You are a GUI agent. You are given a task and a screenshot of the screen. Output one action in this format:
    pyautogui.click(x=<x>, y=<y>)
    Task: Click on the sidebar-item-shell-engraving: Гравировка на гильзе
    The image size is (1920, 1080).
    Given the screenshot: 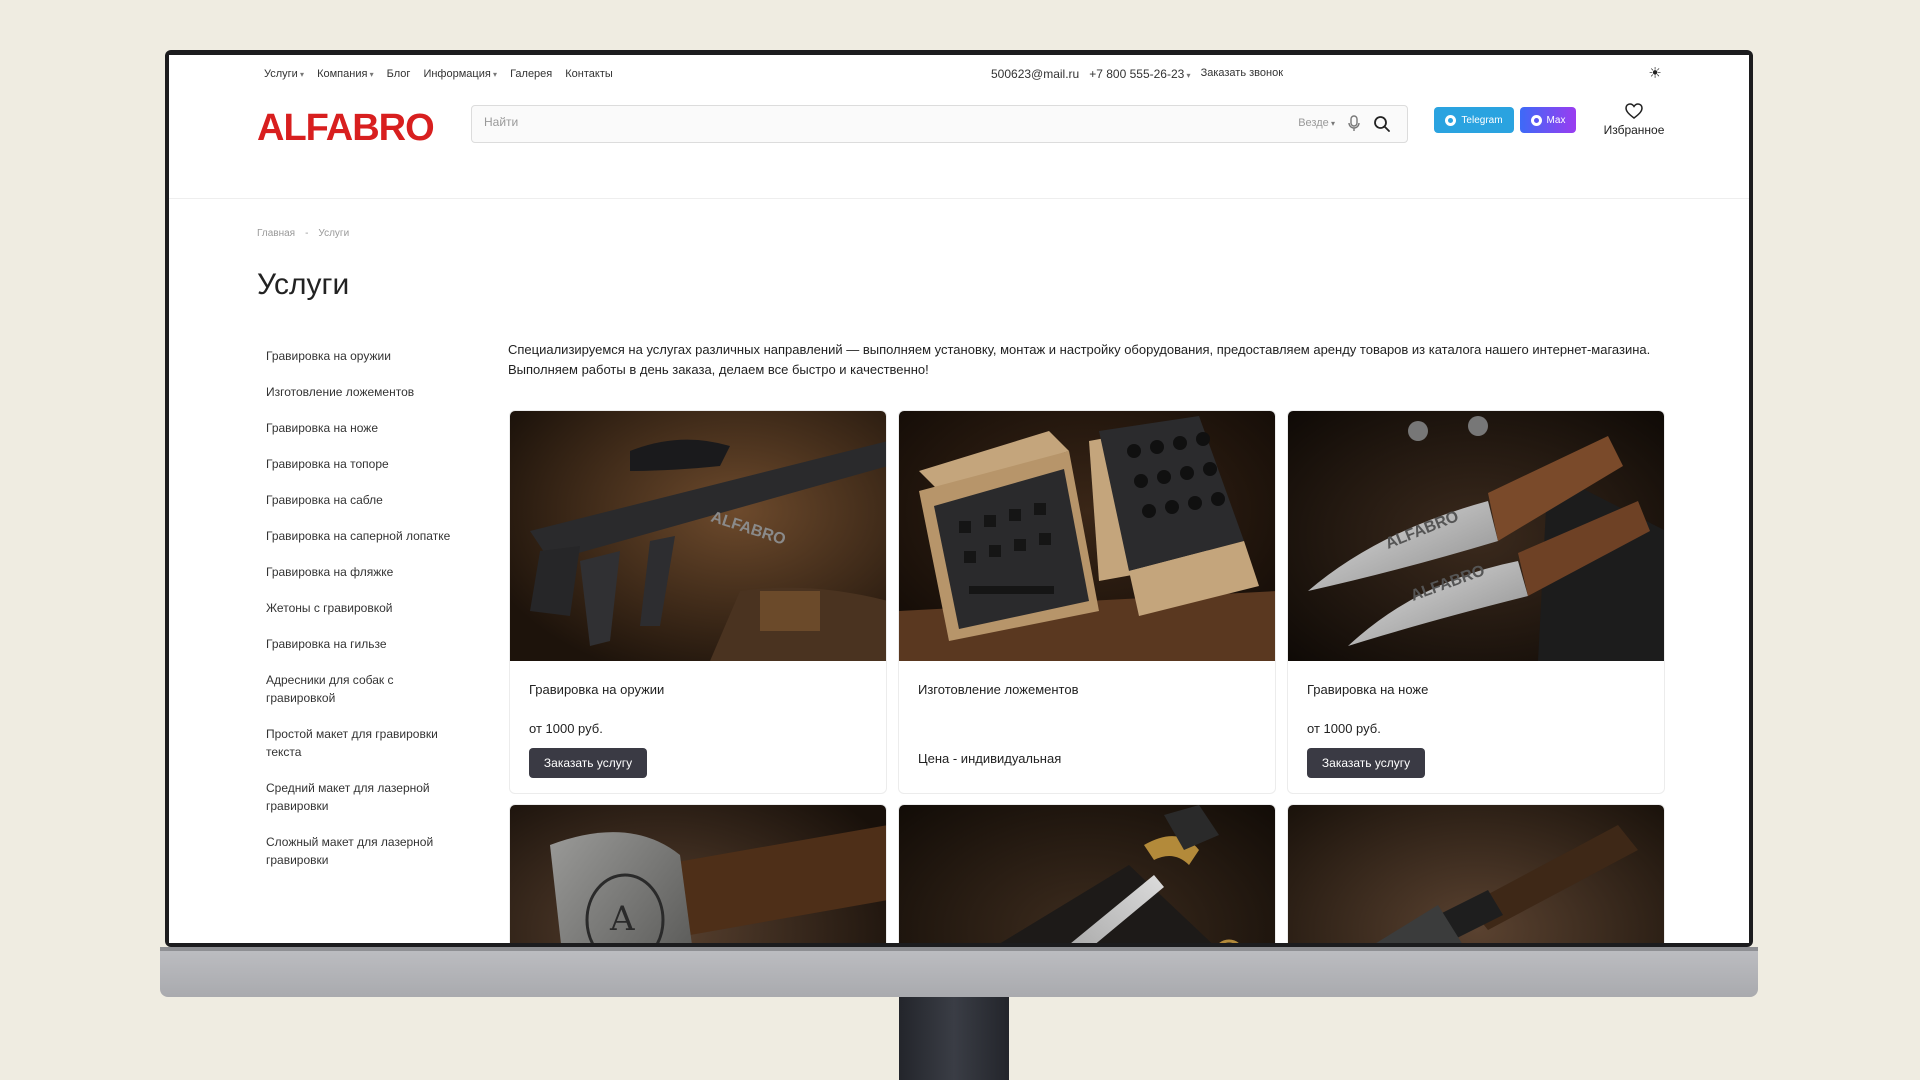 What is the action you would take?
    pyautogui.click(x=366, y=644)
    